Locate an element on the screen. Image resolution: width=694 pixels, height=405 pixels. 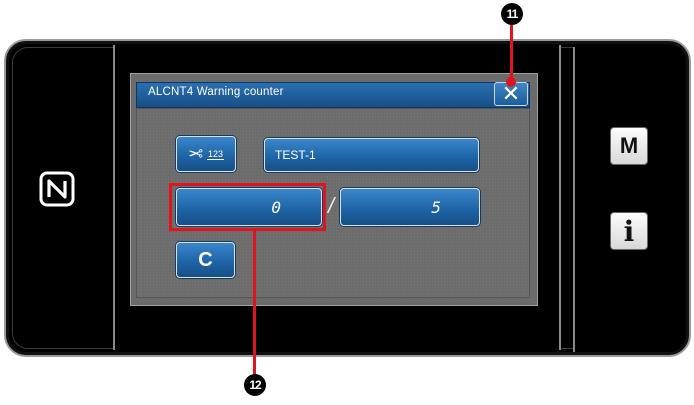
callout-highlight-box is located at coordinates (247, 207).